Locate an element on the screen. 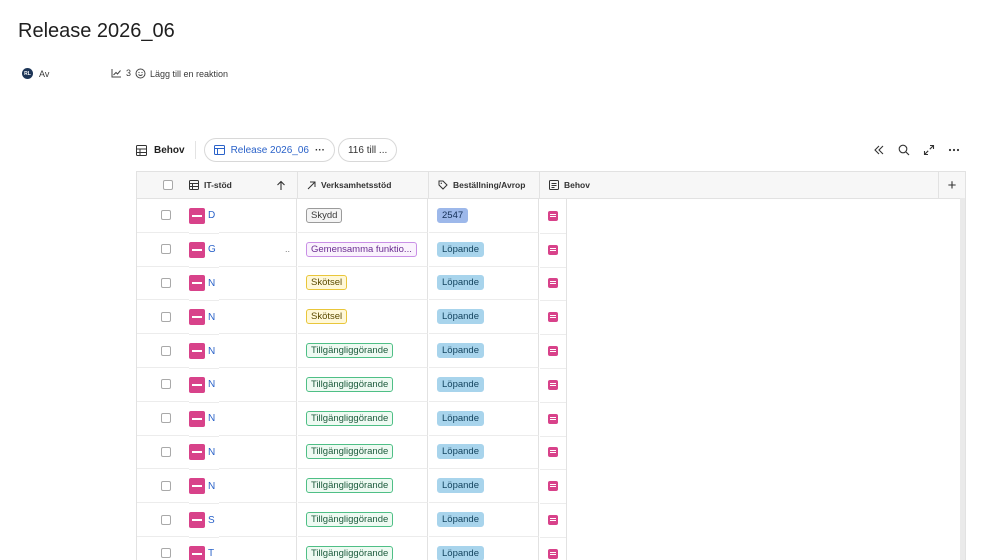 The width and height of the screenshot is (999, 560). it-stod-link: T is located at coordinates (211, 553).